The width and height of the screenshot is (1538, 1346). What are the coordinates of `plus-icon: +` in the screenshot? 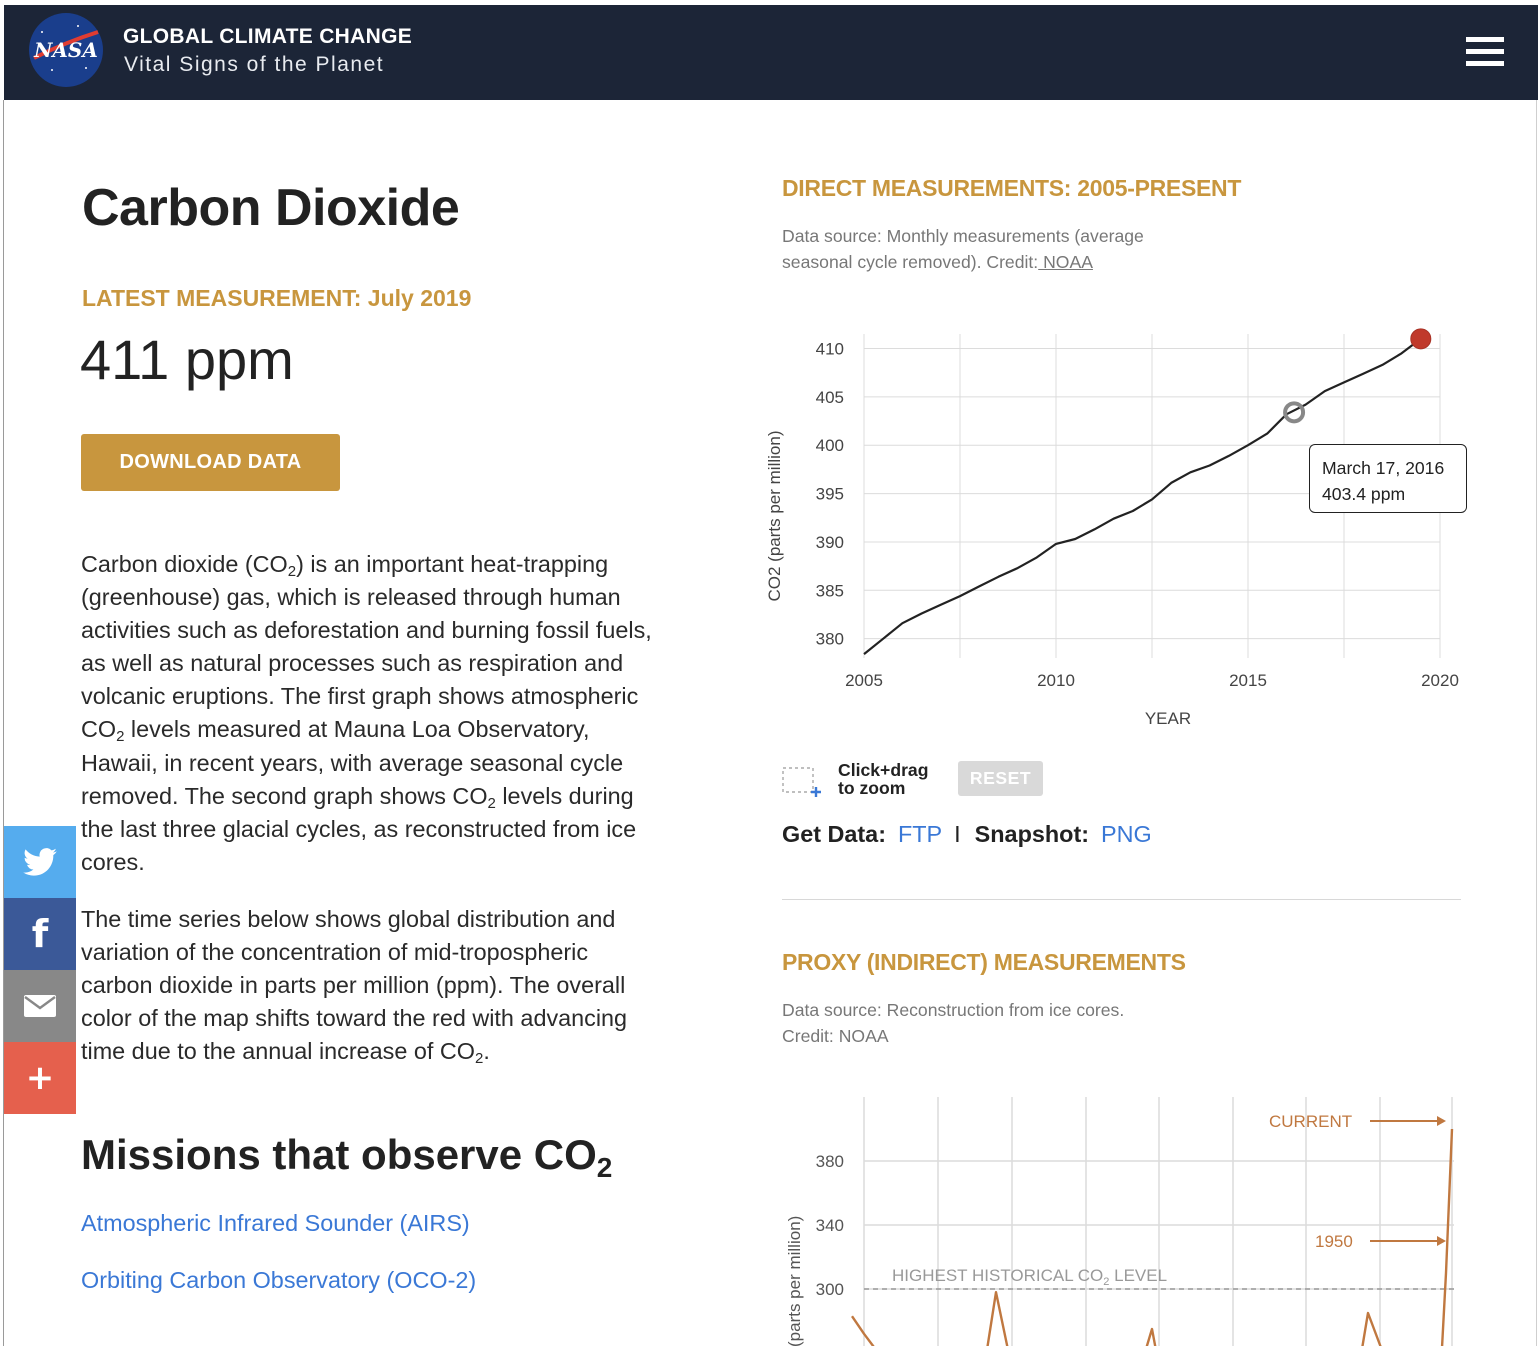 It's located at (40, 1078).